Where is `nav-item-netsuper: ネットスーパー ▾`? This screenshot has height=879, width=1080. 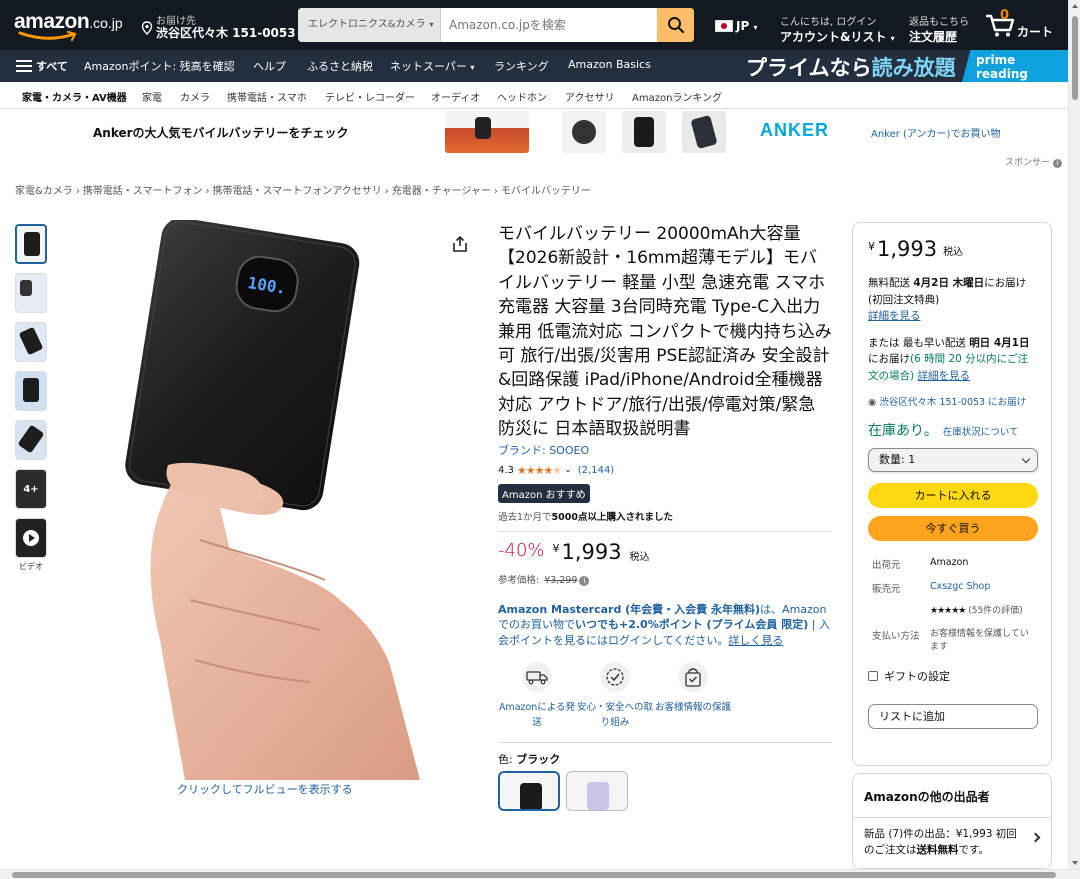
nav-item-netsuper: ネットスーパー ▾ is located at coordinates (432, 66).